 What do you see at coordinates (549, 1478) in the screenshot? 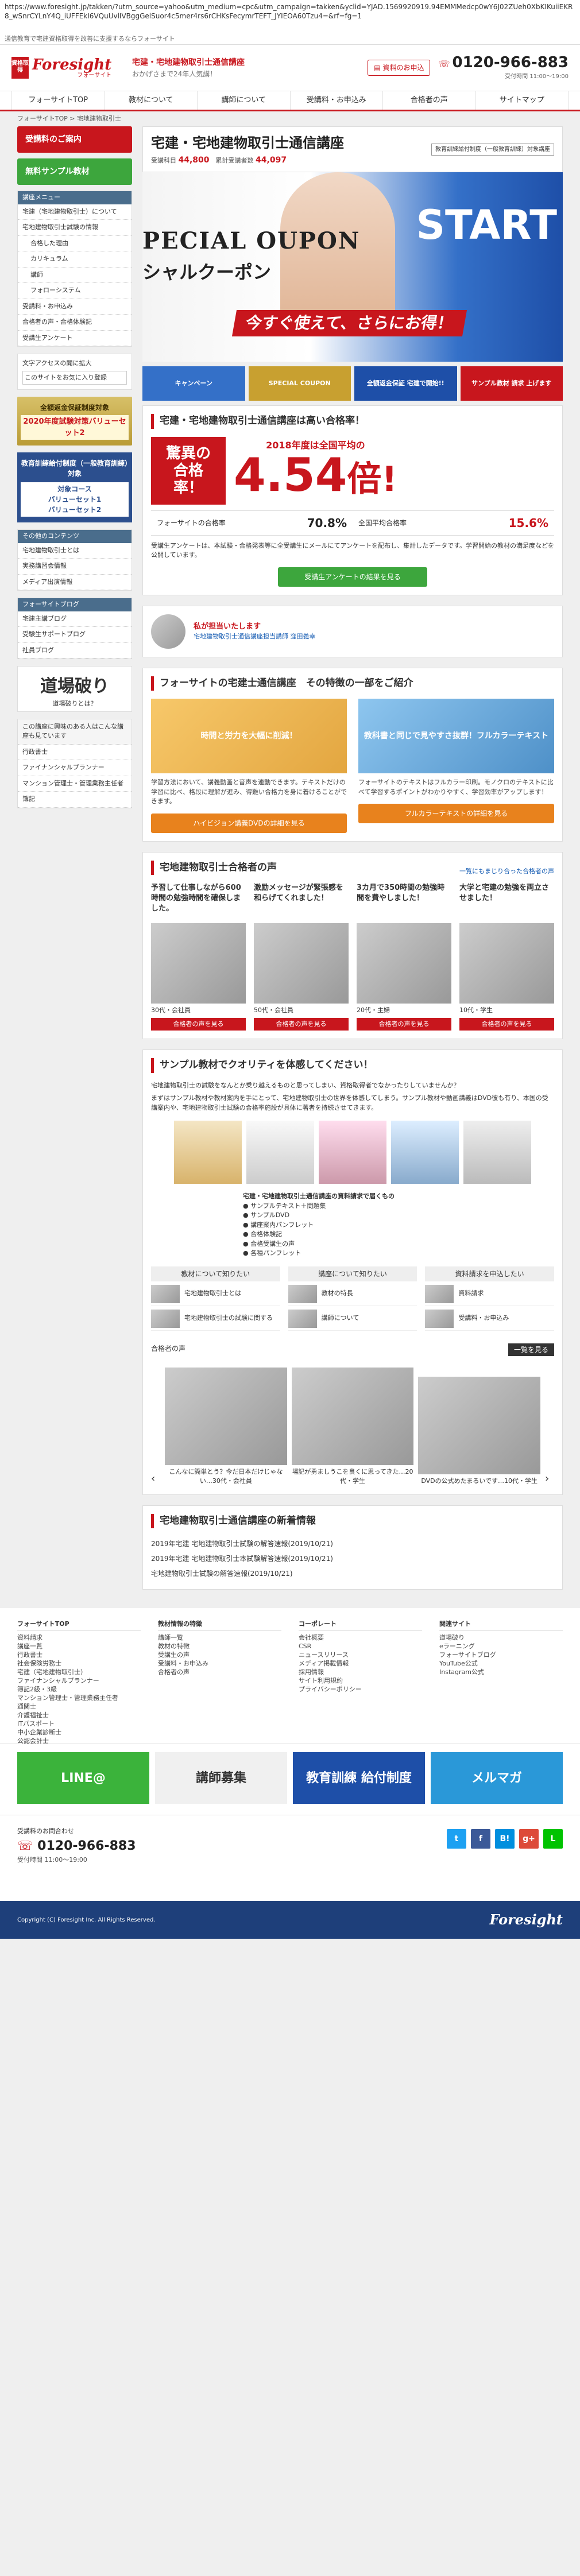
I see `slider-next: ›` at bounding box center [549, 1478].